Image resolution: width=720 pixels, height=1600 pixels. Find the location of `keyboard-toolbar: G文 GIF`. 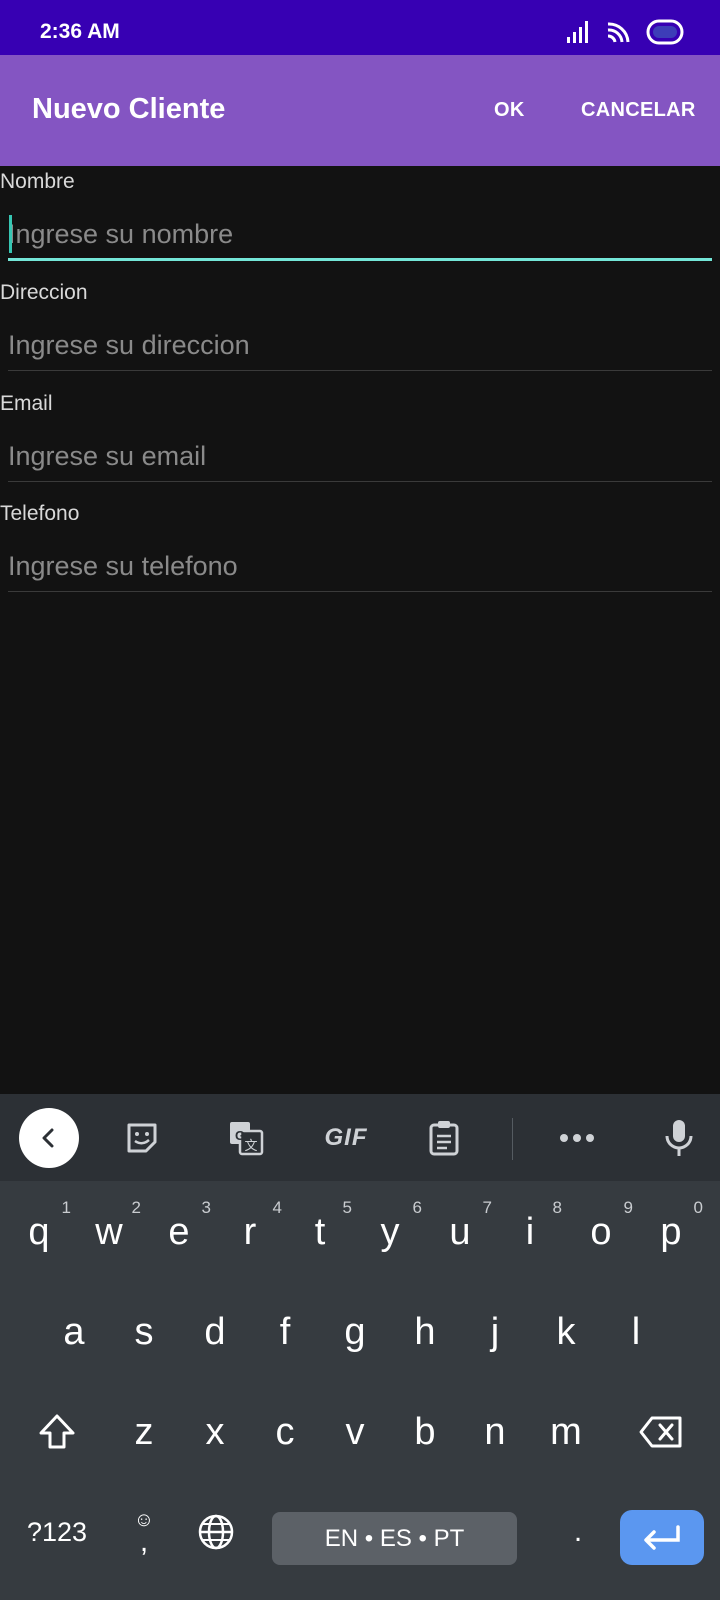

keyboard-toolbar: G文 GIF is located at coordinates (360, 1137).